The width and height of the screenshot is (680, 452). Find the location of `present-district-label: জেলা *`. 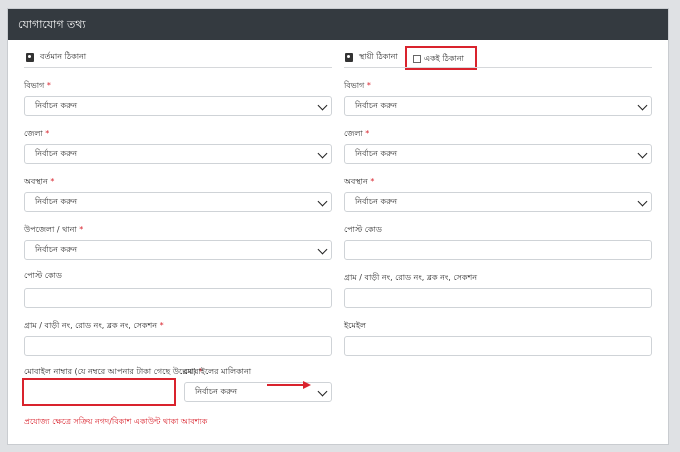

present-district-label: জেলা * is located at coordinates (37, 133).